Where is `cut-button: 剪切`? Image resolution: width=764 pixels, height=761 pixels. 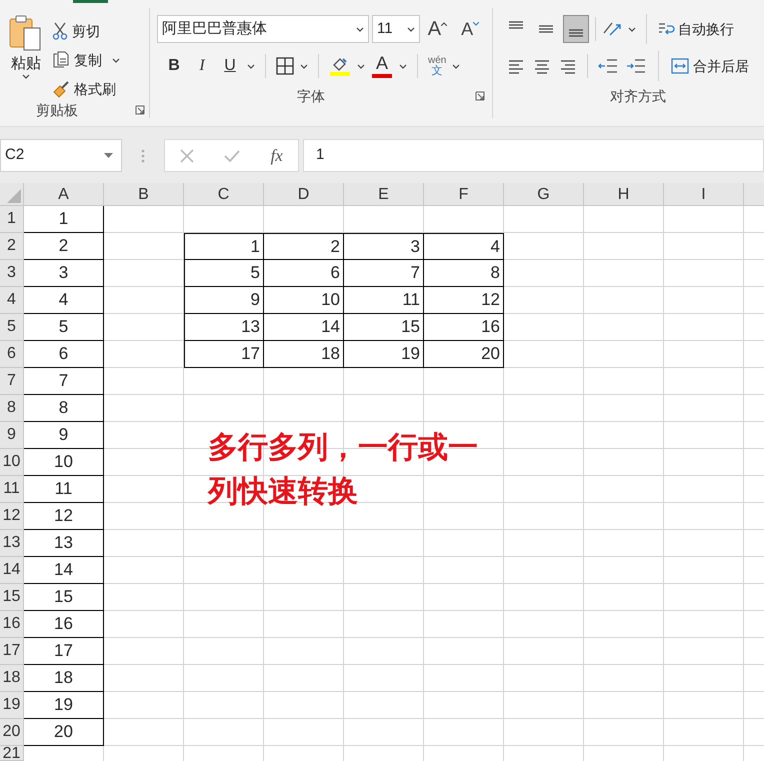 cut-button: 剪切 is located at coordinates (86, 31).